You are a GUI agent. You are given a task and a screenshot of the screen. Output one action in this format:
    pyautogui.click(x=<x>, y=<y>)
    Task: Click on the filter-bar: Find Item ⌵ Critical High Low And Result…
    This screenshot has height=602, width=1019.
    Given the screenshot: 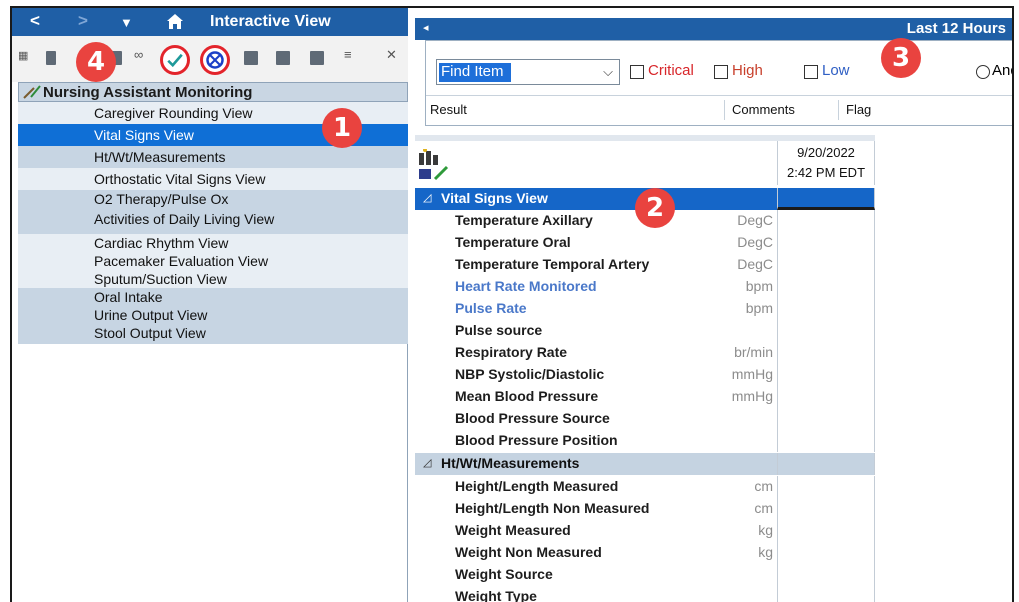 What is the action you would take?
    pyautogui.click(x=718, y=83)
    